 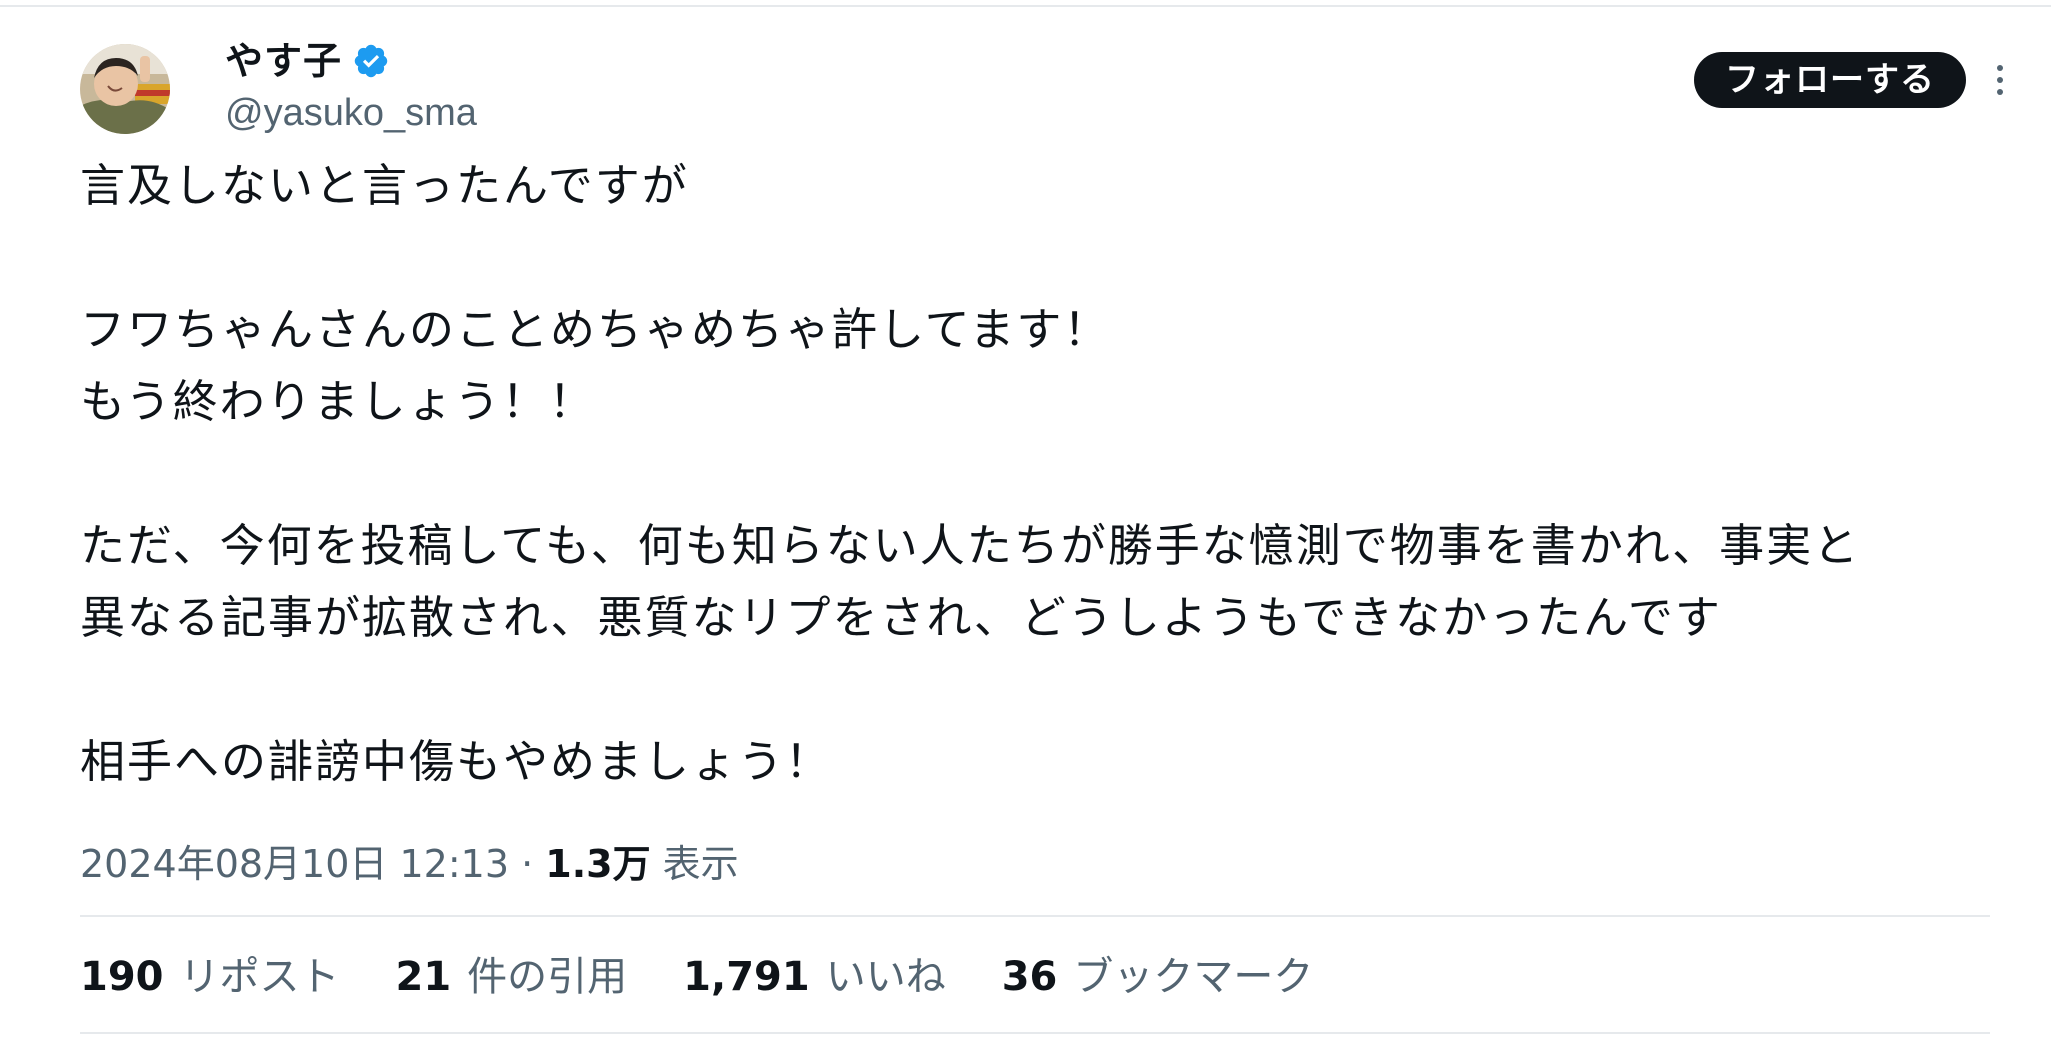 I want to click on reposts-stat: 190 リポスト, so click(x=210, y=977).